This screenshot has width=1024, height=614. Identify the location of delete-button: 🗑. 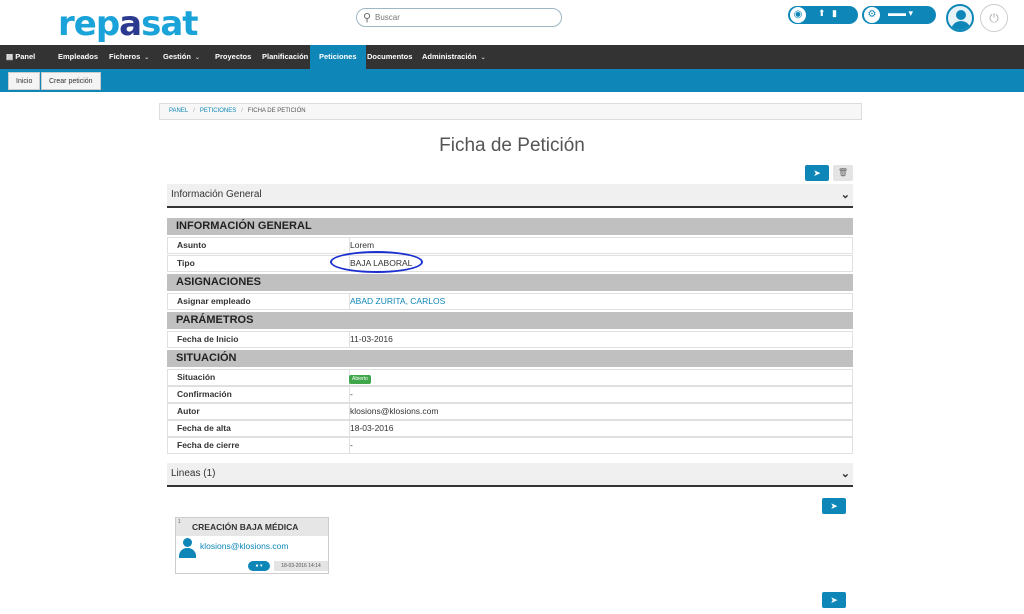
(843, 173).